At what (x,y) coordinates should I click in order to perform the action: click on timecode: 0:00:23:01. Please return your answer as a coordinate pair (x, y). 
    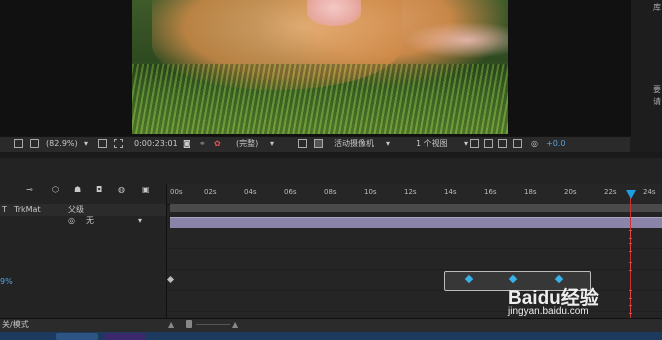
    Looking at the image, I should click on (156, 144).